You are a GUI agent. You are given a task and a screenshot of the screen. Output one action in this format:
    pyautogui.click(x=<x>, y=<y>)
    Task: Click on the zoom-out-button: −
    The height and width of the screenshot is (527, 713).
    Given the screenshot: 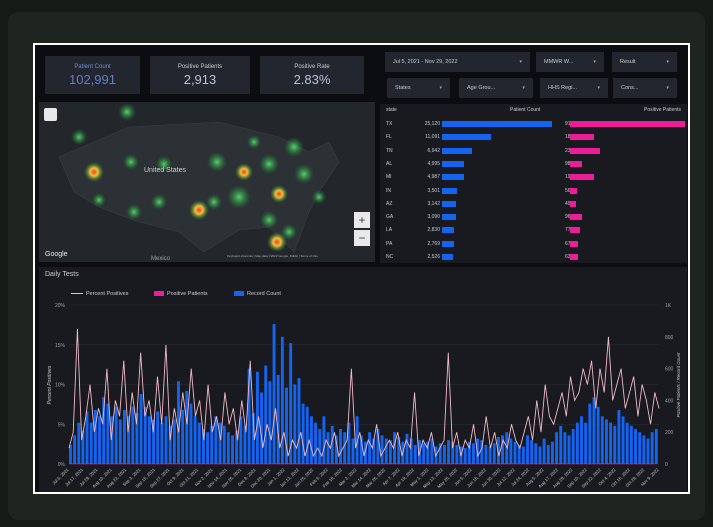 What is the action you would take?
    pyautogui.click(x=362, y=238)
    